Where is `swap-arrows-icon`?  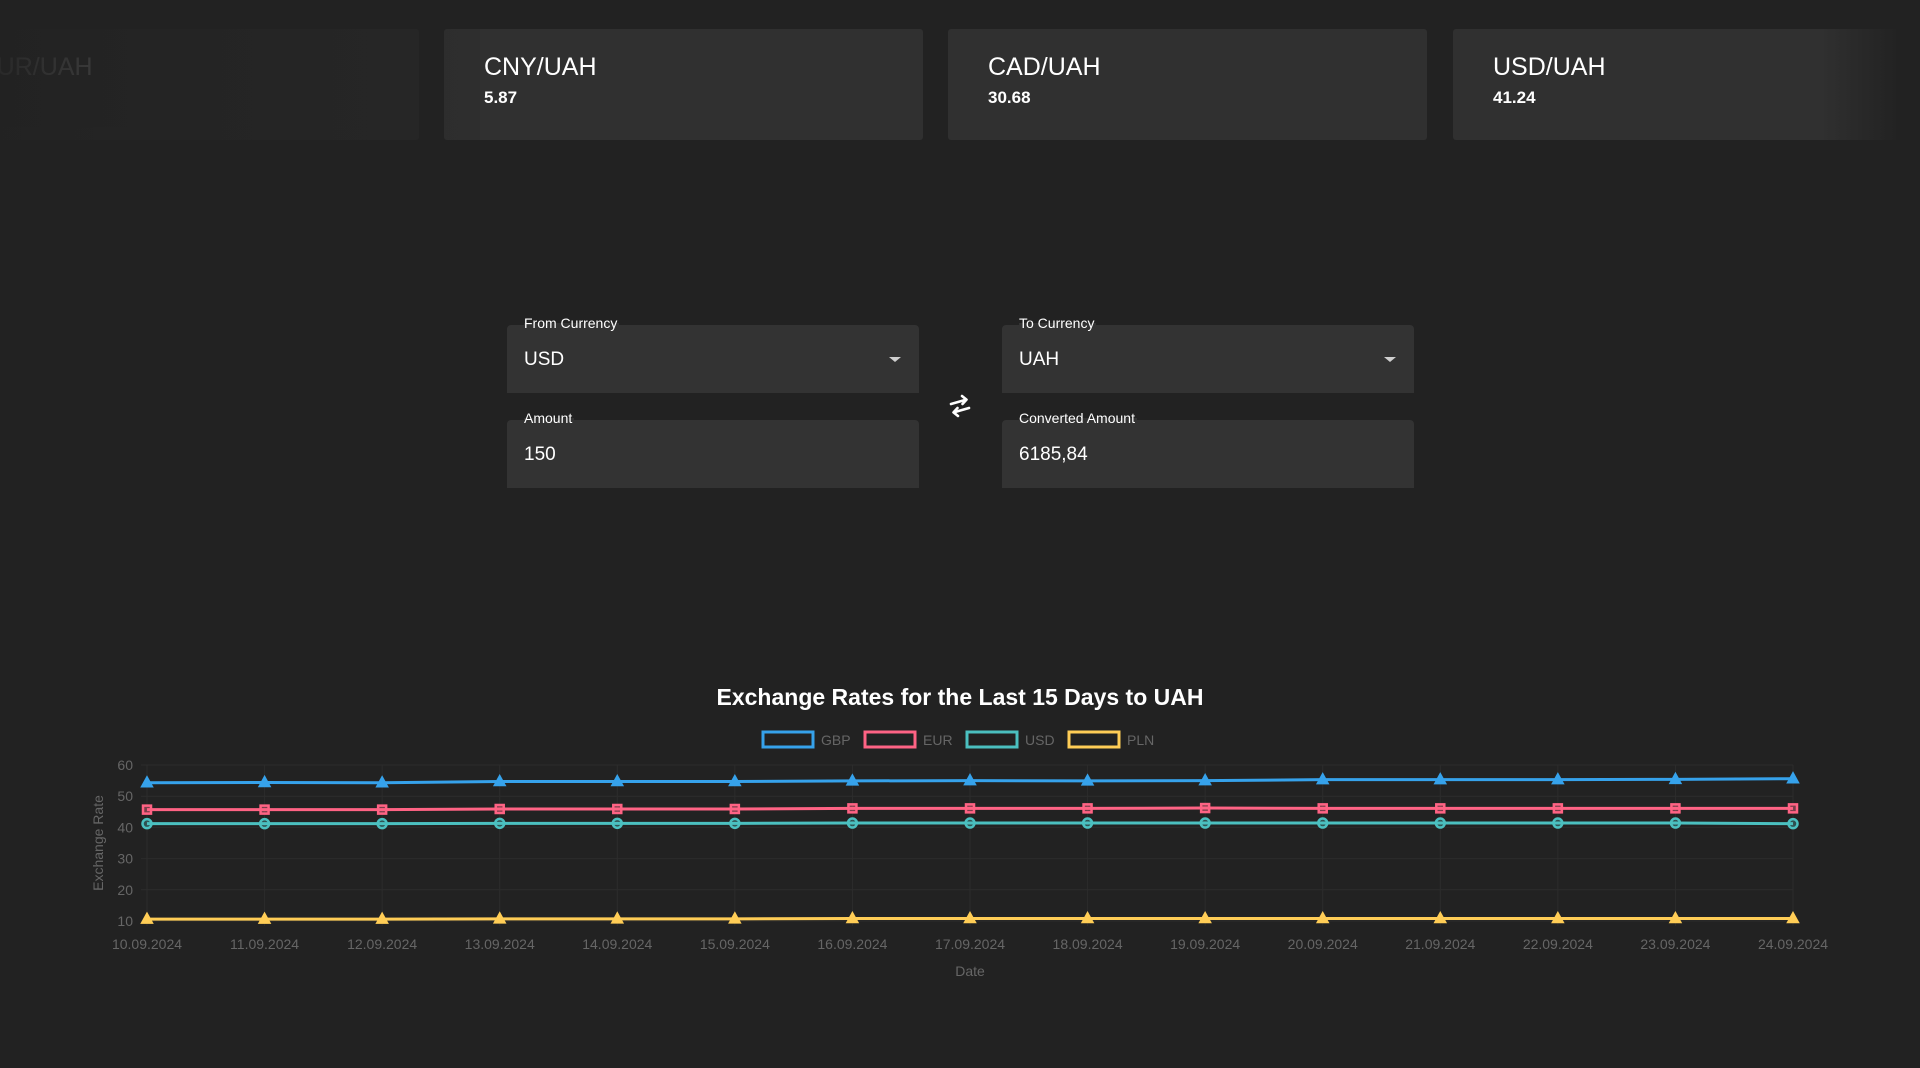
swap-arrows-icon is located at coordinates (960, 406).